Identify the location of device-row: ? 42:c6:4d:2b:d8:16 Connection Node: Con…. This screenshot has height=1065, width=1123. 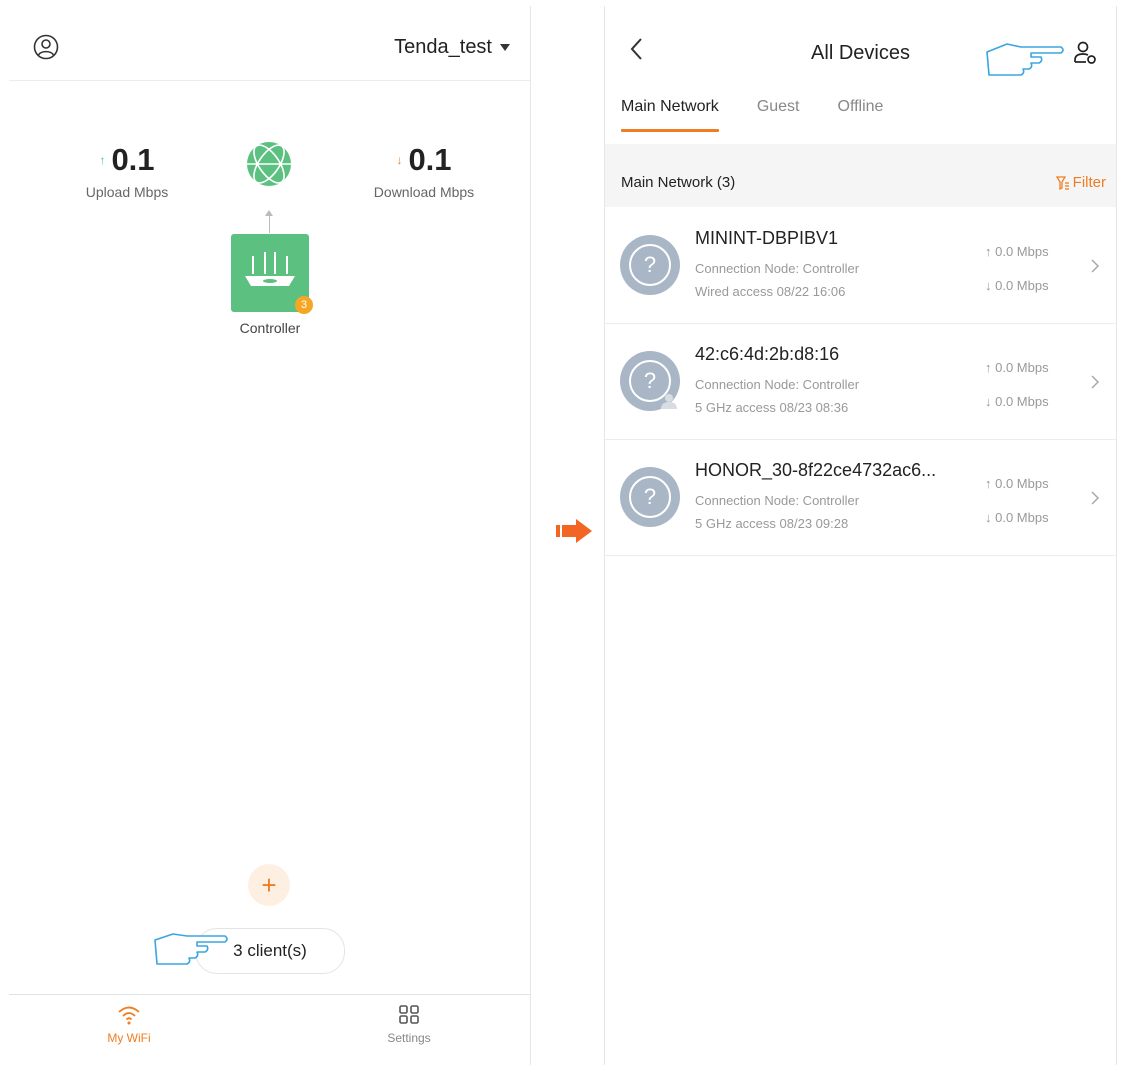
(860, 382).